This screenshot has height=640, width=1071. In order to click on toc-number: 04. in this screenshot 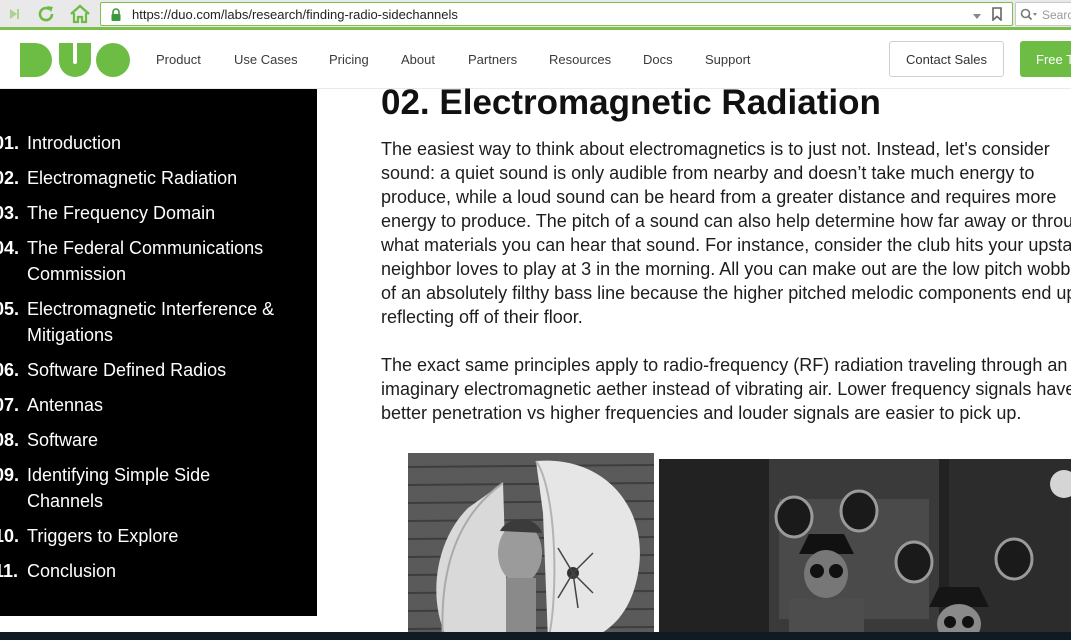, I will do `click(10, 248)`.